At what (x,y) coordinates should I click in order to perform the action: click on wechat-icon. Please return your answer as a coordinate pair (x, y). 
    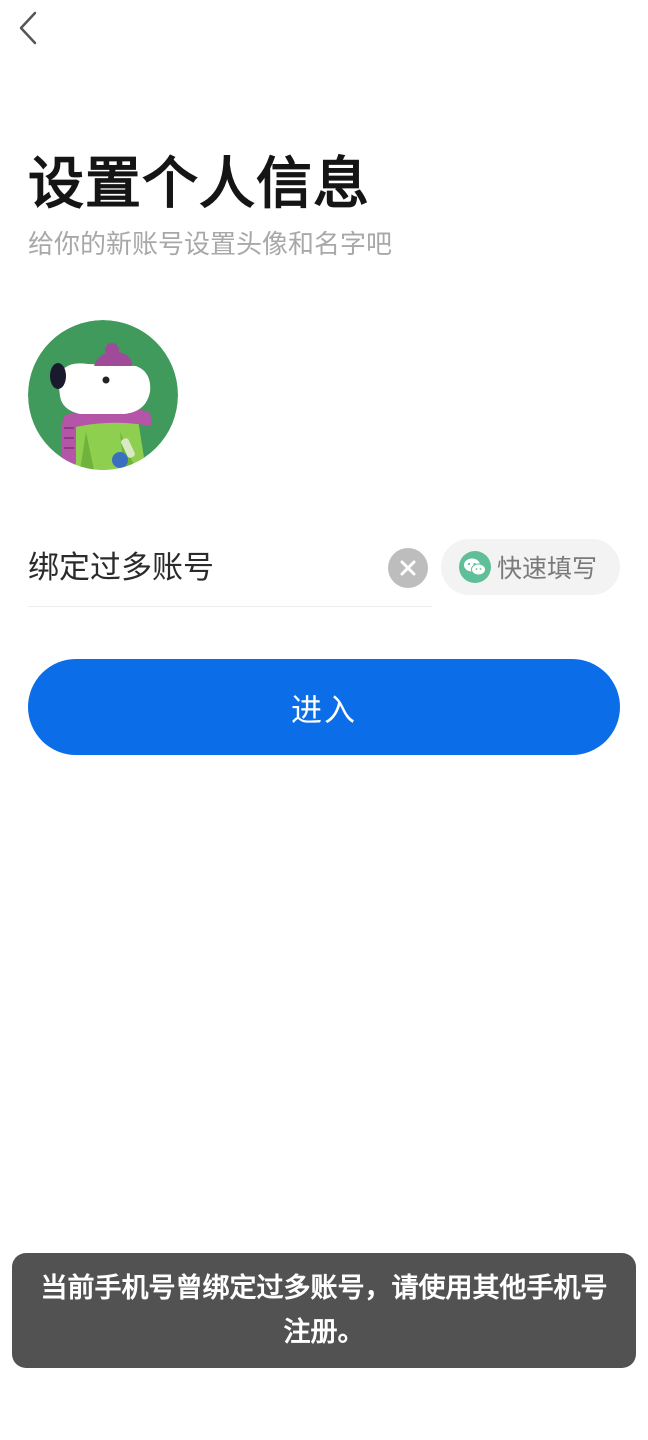
    Looking at the image, I should click on (475, 567).